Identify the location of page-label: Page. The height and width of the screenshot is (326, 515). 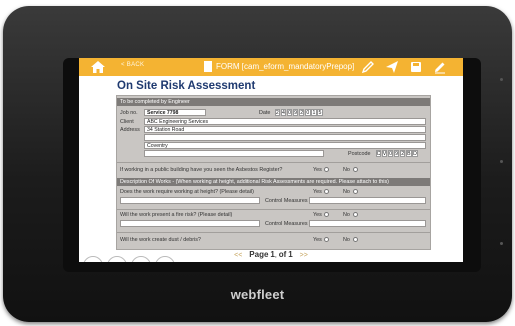
(259, 254).